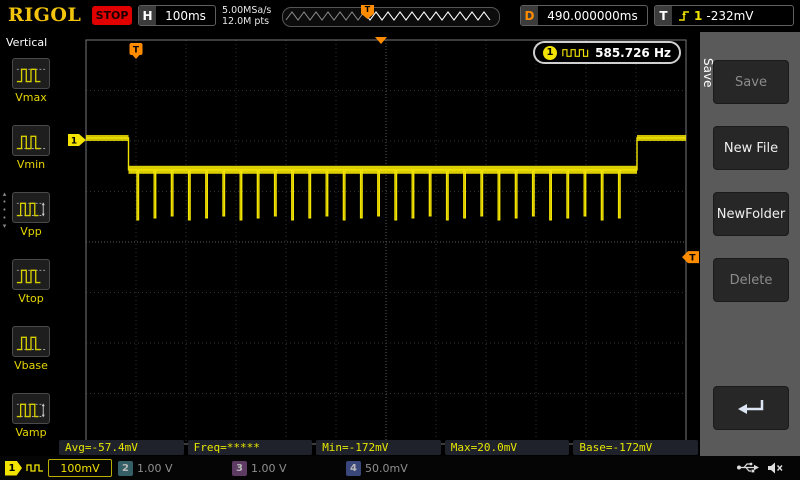 Image resolution: width=800 pixels, height=480 pixels. I want to click on coupling-icon, so click(34, 468).